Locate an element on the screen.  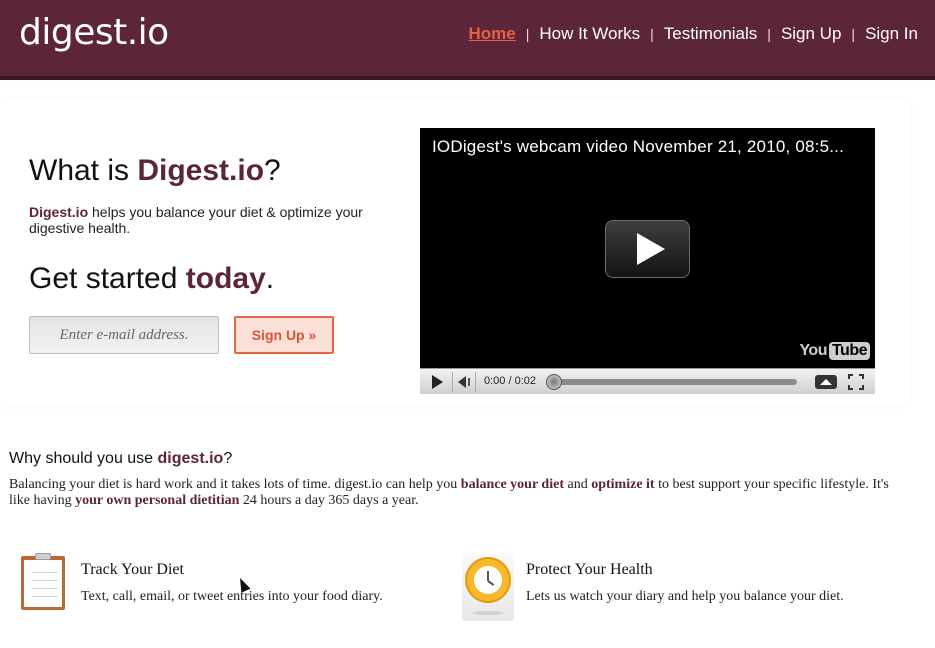
play-button is located at coordinates (437, 382).